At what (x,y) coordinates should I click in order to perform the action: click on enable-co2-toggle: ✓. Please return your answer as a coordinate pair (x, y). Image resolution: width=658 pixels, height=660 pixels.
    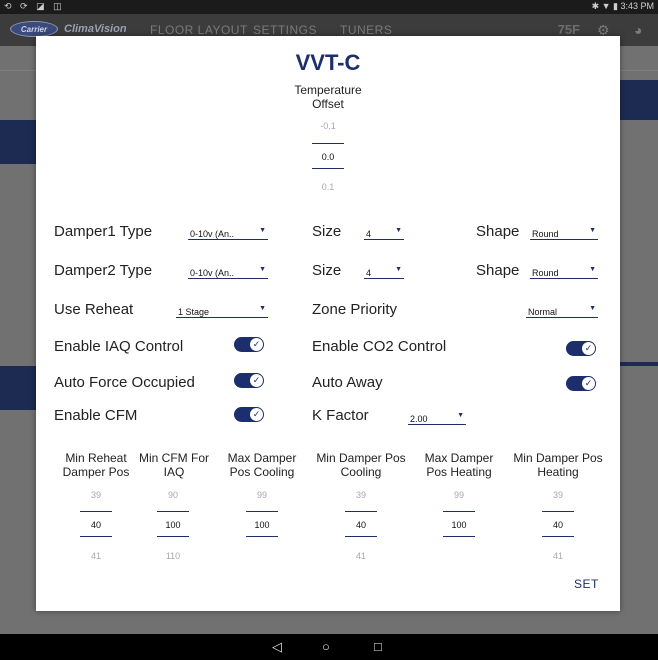
    Looking at the image, I should click on (581, 348).